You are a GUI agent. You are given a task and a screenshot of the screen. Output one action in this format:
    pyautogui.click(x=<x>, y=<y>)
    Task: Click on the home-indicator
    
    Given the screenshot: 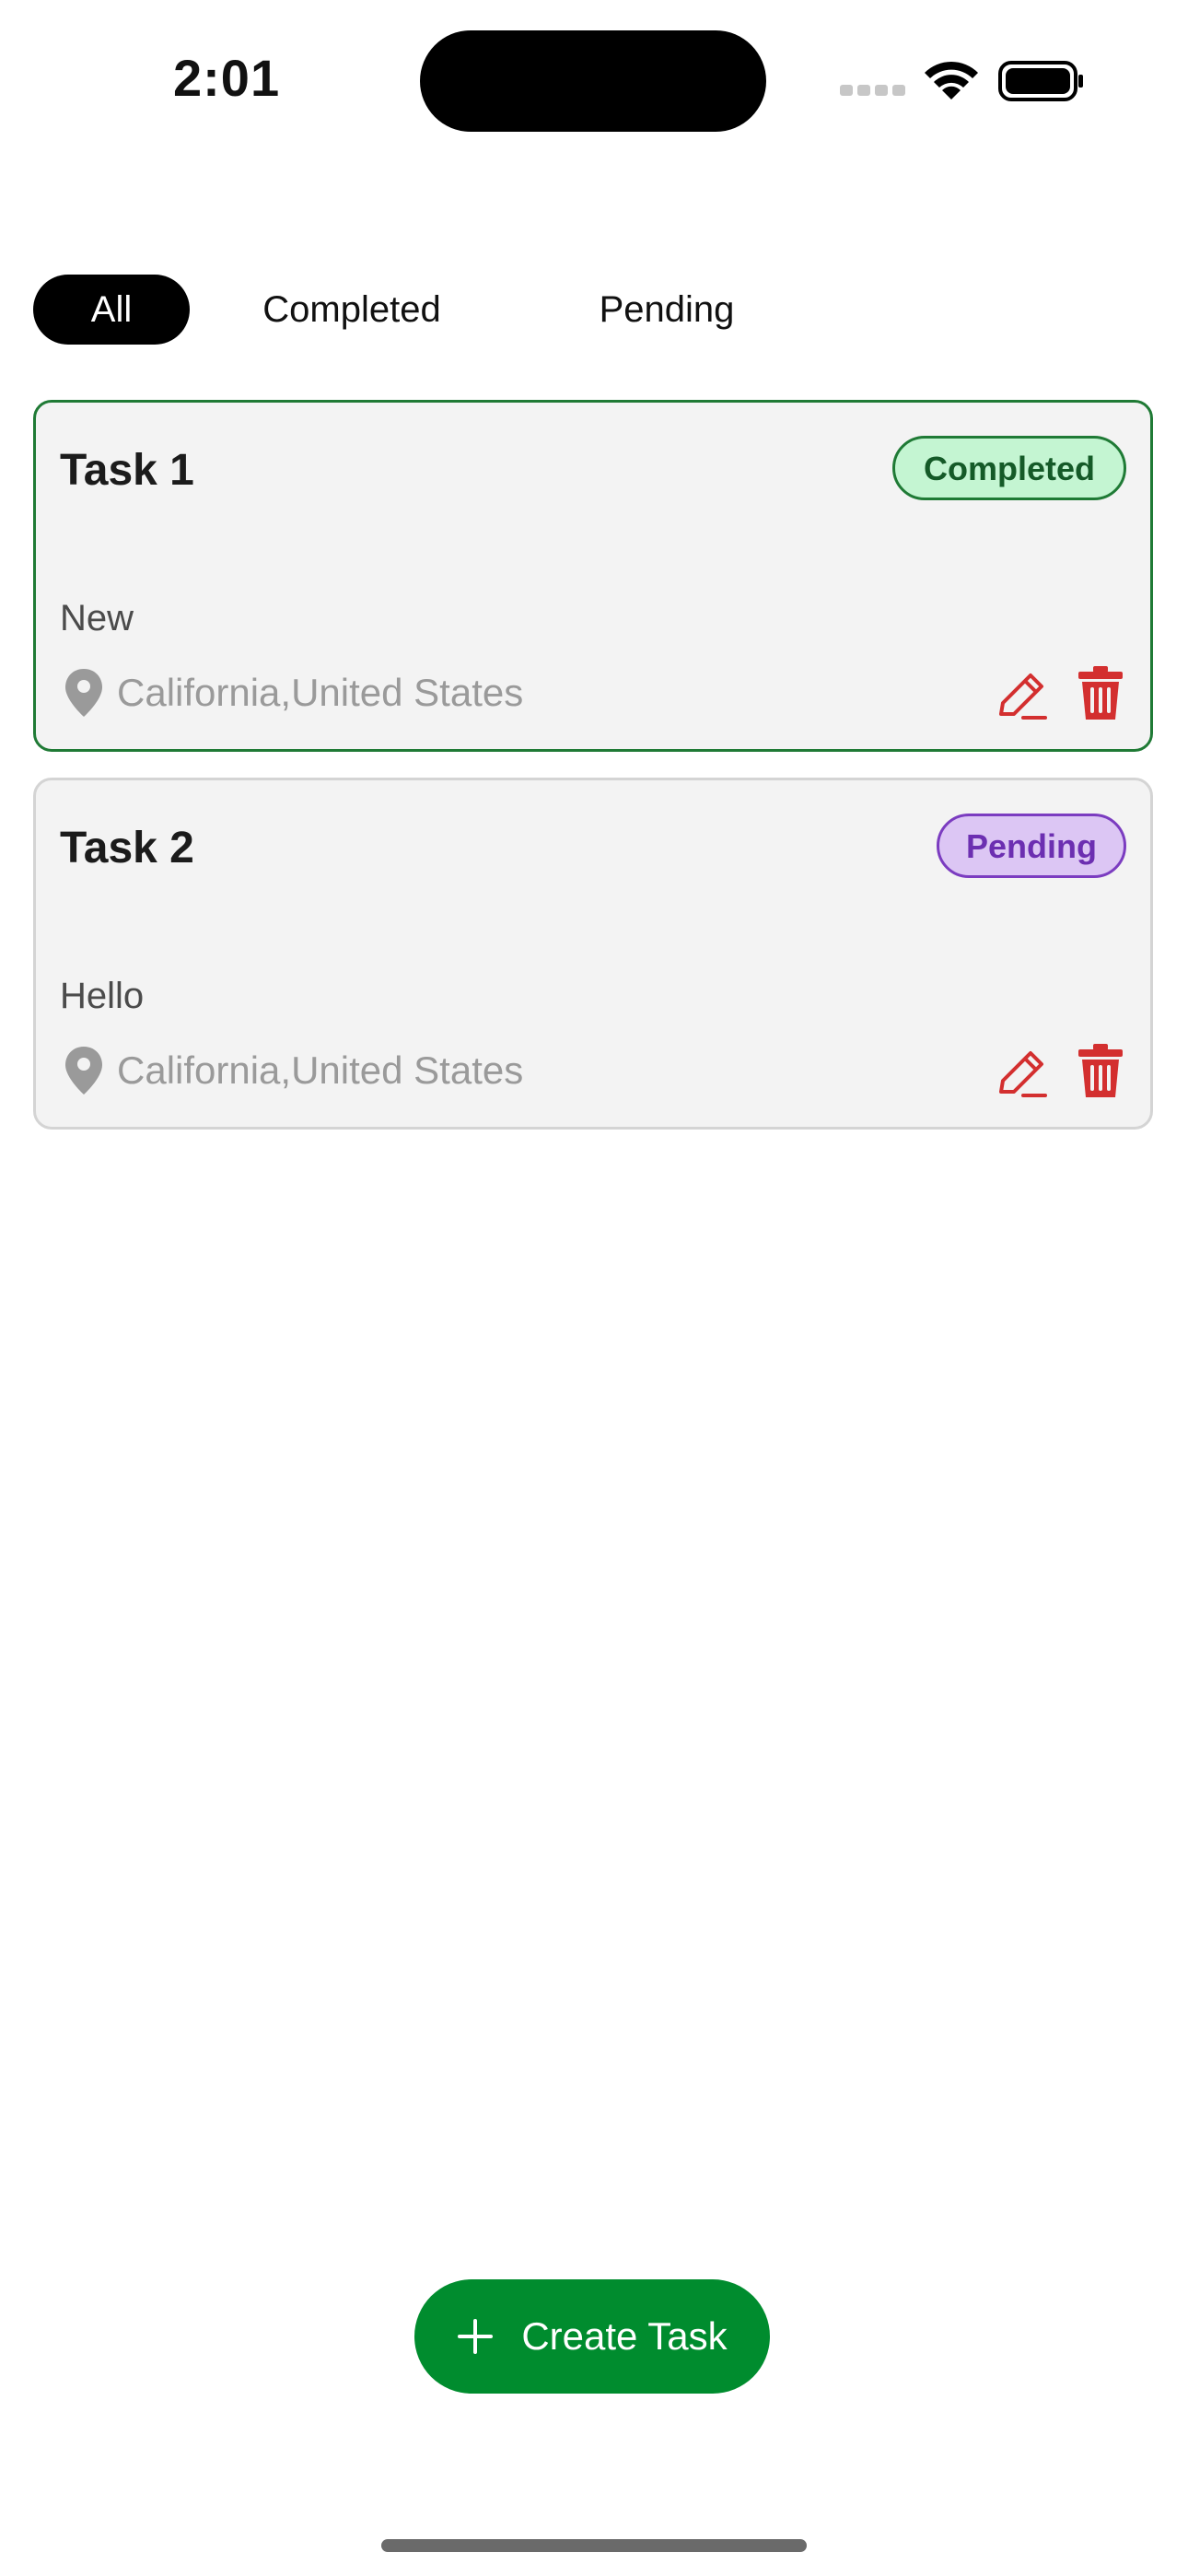 What is the action you would take?
    pyautogui.click(x=594, y=2545)
    